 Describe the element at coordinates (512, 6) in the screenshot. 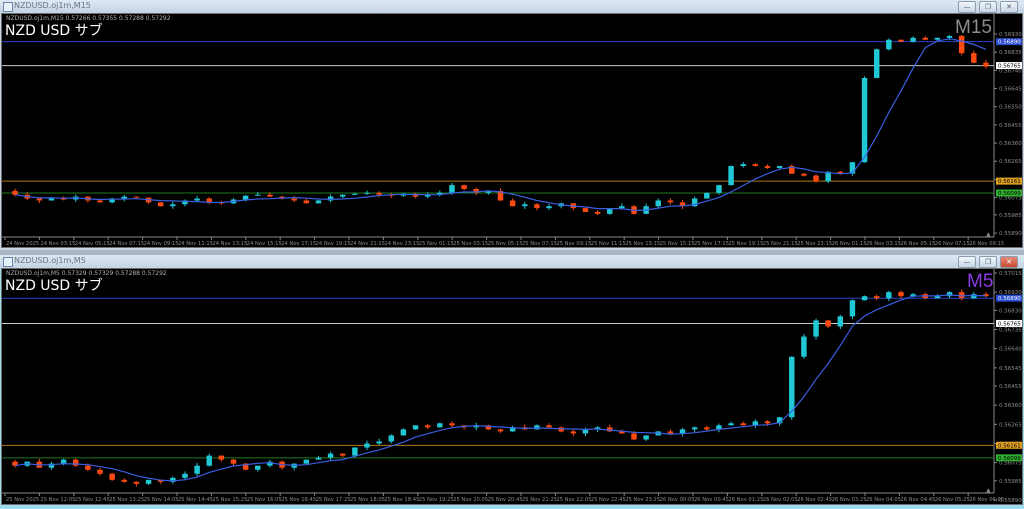

I see `window-titlebar: NZDUSD.oj1m,M15 — ❐ ✕` at that location.